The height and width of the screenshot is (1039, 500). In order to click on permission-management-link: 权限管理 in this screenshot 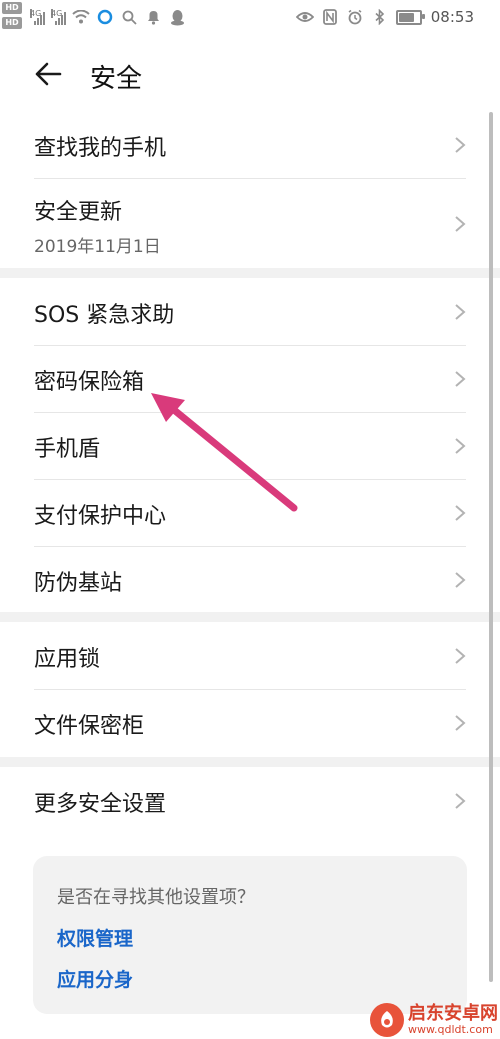, I will do `click(95, 937)`.